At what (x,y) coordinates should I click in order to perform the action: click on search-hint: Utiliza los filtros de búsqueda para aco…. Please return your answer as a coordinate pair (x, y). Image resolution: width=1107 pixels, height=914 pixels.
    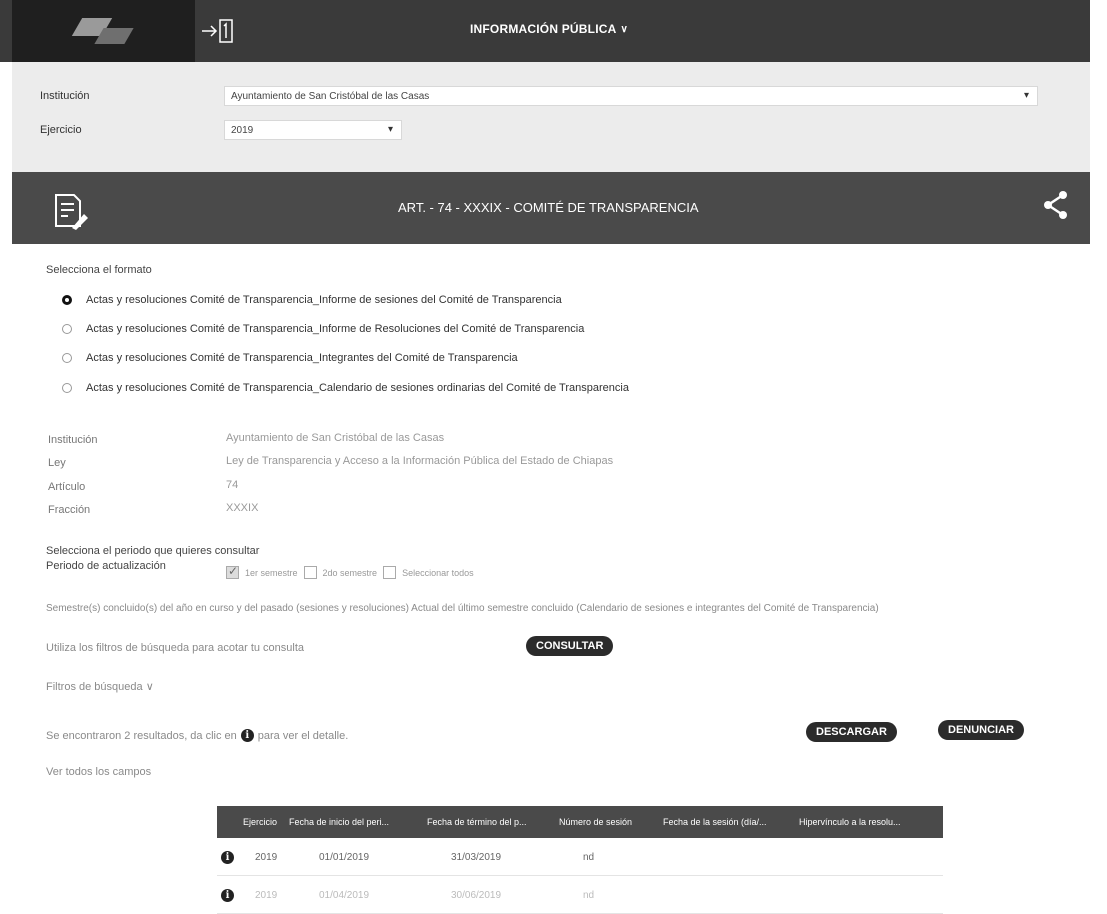
    Looking at the image, I should click on (175, 648).